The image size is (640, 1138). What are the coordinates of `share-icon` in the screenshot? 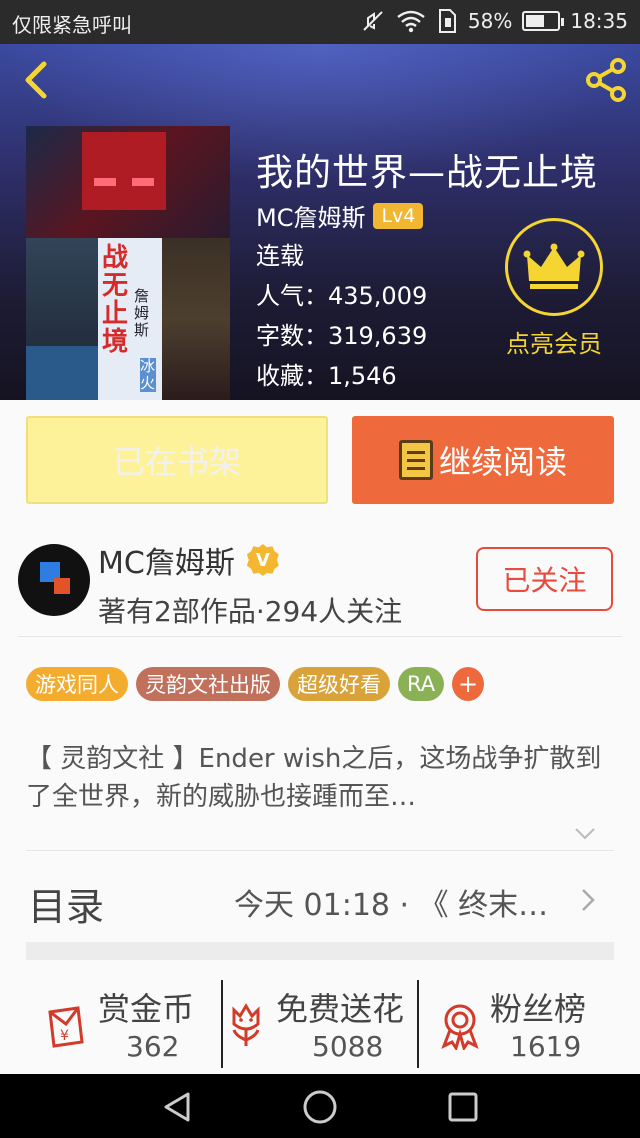 It's located at (606, 80).